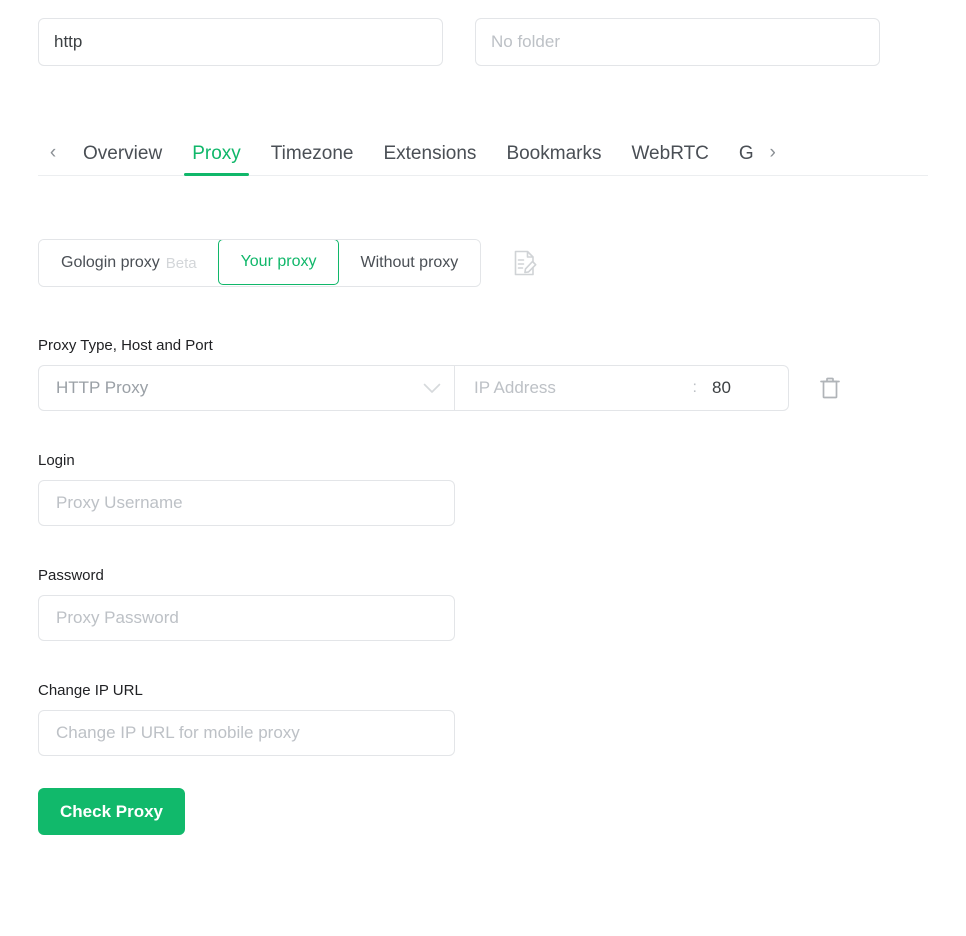 This screenshot has height=936, width=966. I want to click on tabs-scroll-left-icon: ‹, so click(53, 153).